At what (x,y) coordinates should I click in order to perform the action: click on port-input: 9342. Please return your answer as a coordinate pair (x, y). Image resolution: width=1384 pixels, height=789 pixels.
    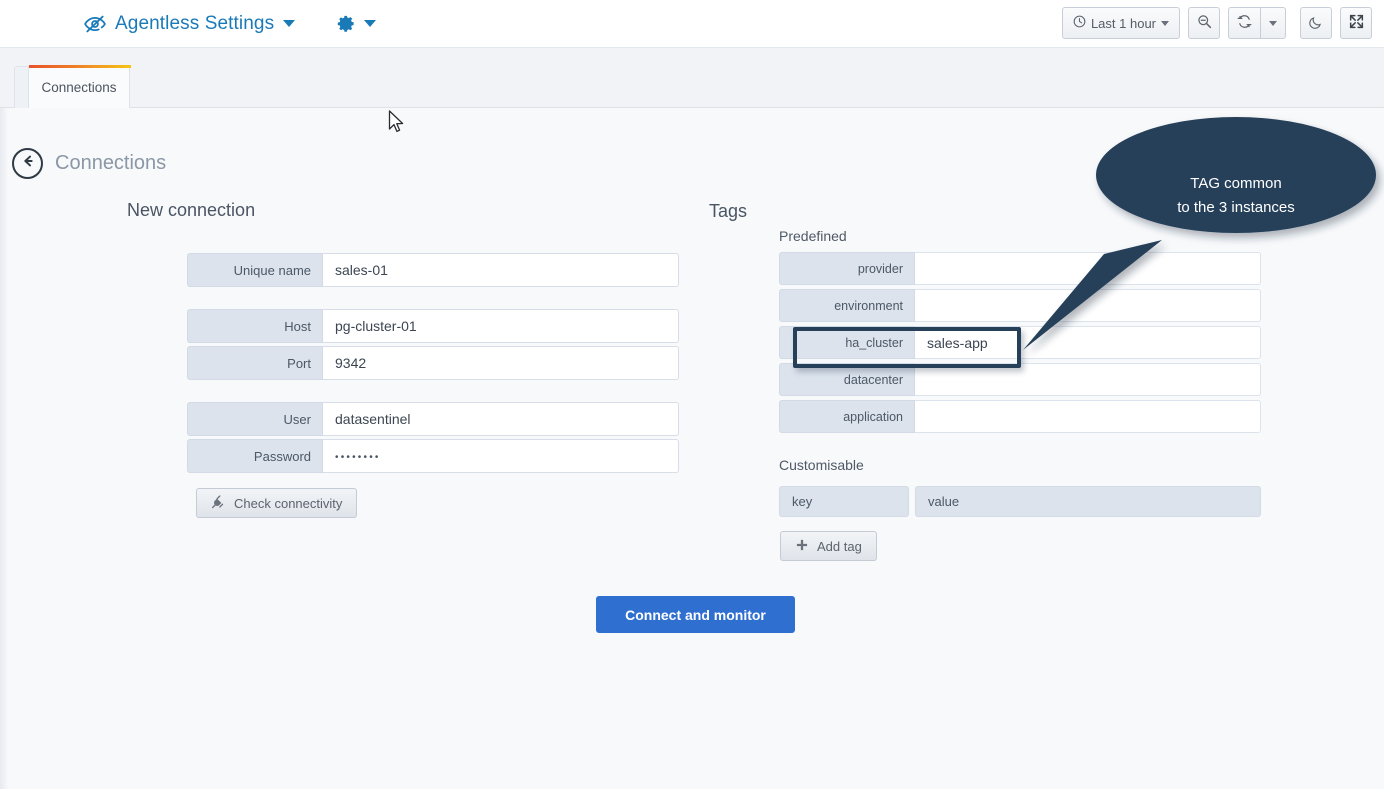
    Looking at the image, I should click on (501, 363).